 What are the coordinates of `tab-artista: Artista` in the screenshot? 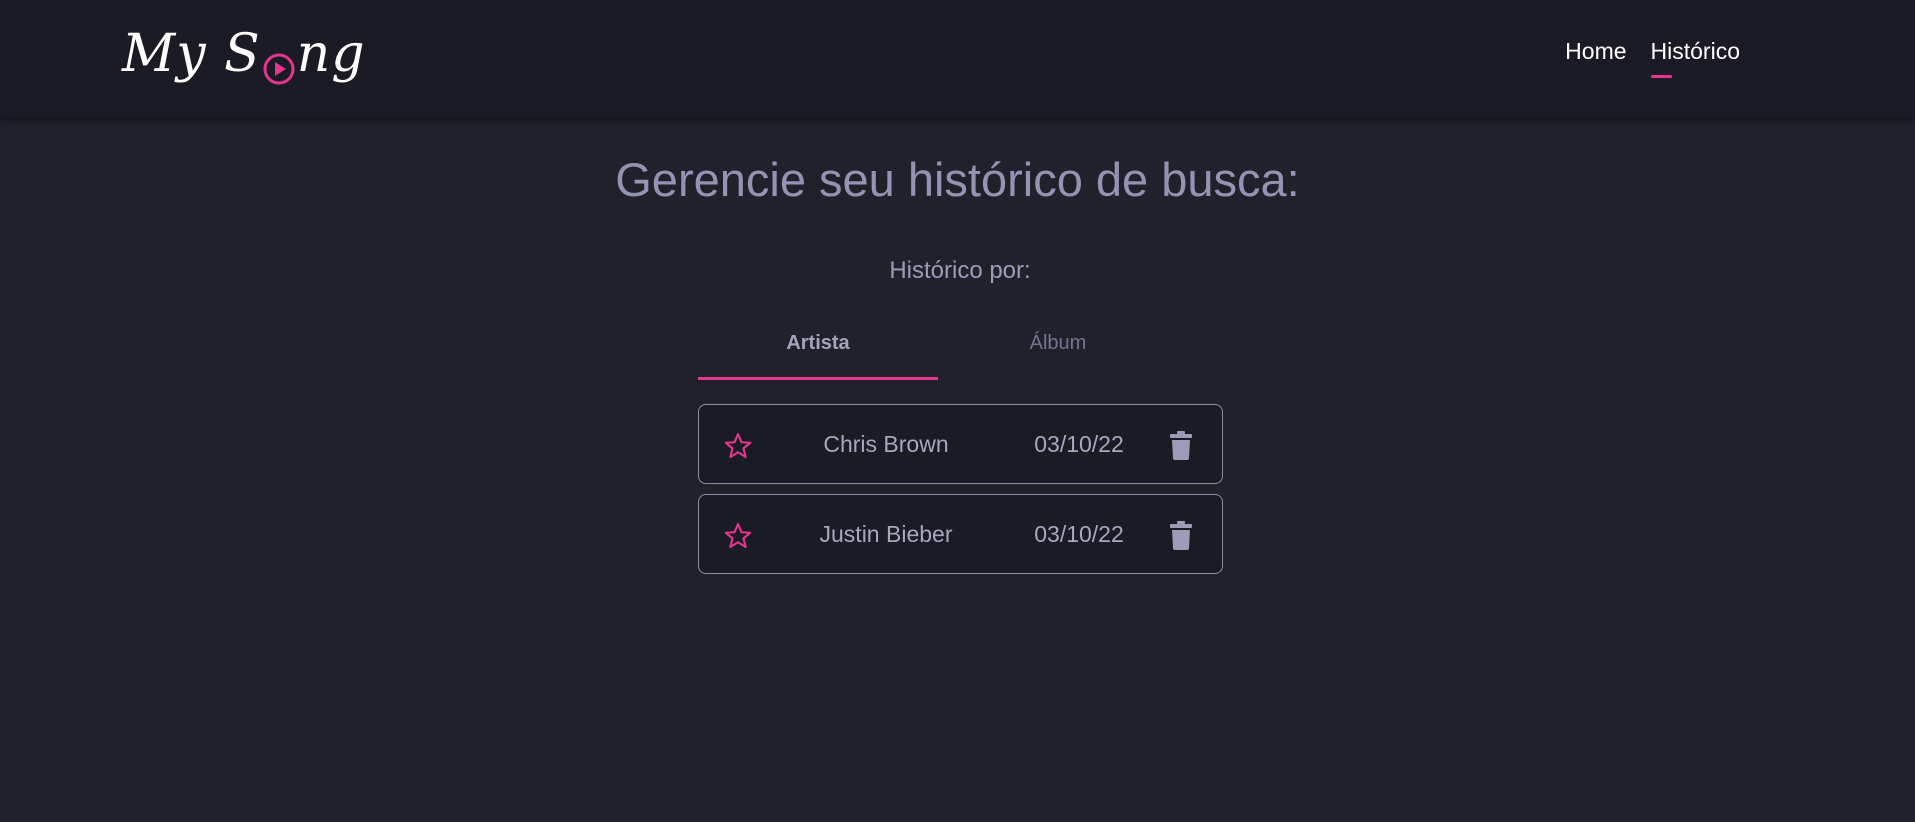 It's located at (818, 350).